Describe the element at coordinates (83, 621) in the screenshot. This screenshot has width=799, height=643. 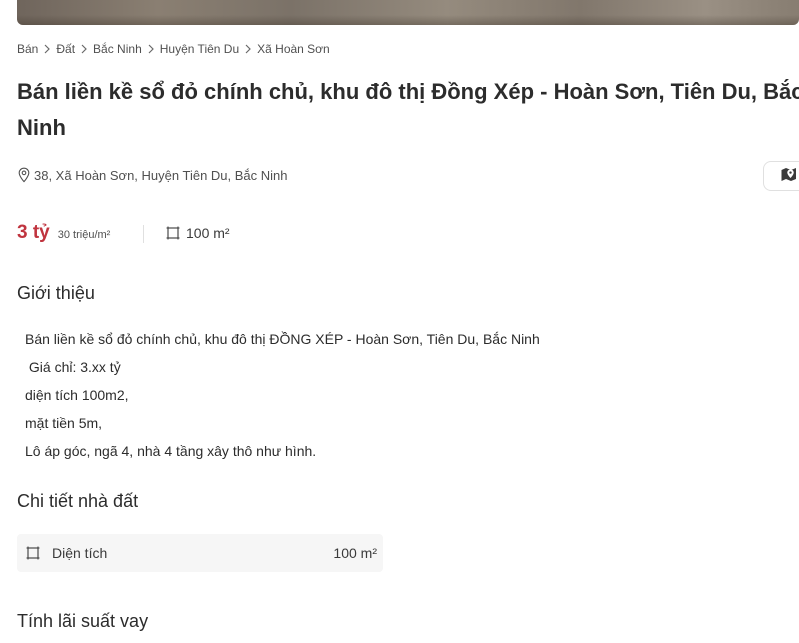
I see `loan-heading: Tính lãi suất vay` at that location.